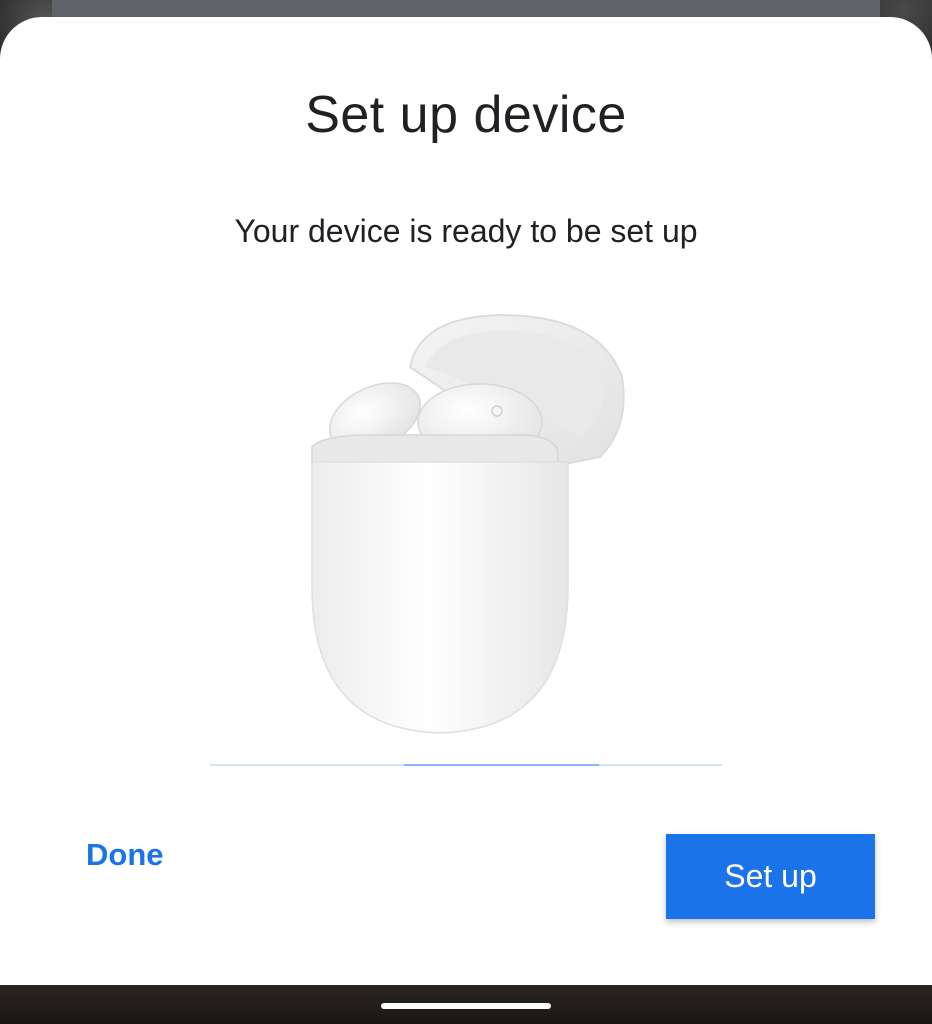 Image resolution: width=932 pixels, height=1024 pixels. What do you see at coordinates (466, 231) in the screenshot?
I see `dialog-subtitle: Your device is ready to be set up` at bounding box center [466, 231].